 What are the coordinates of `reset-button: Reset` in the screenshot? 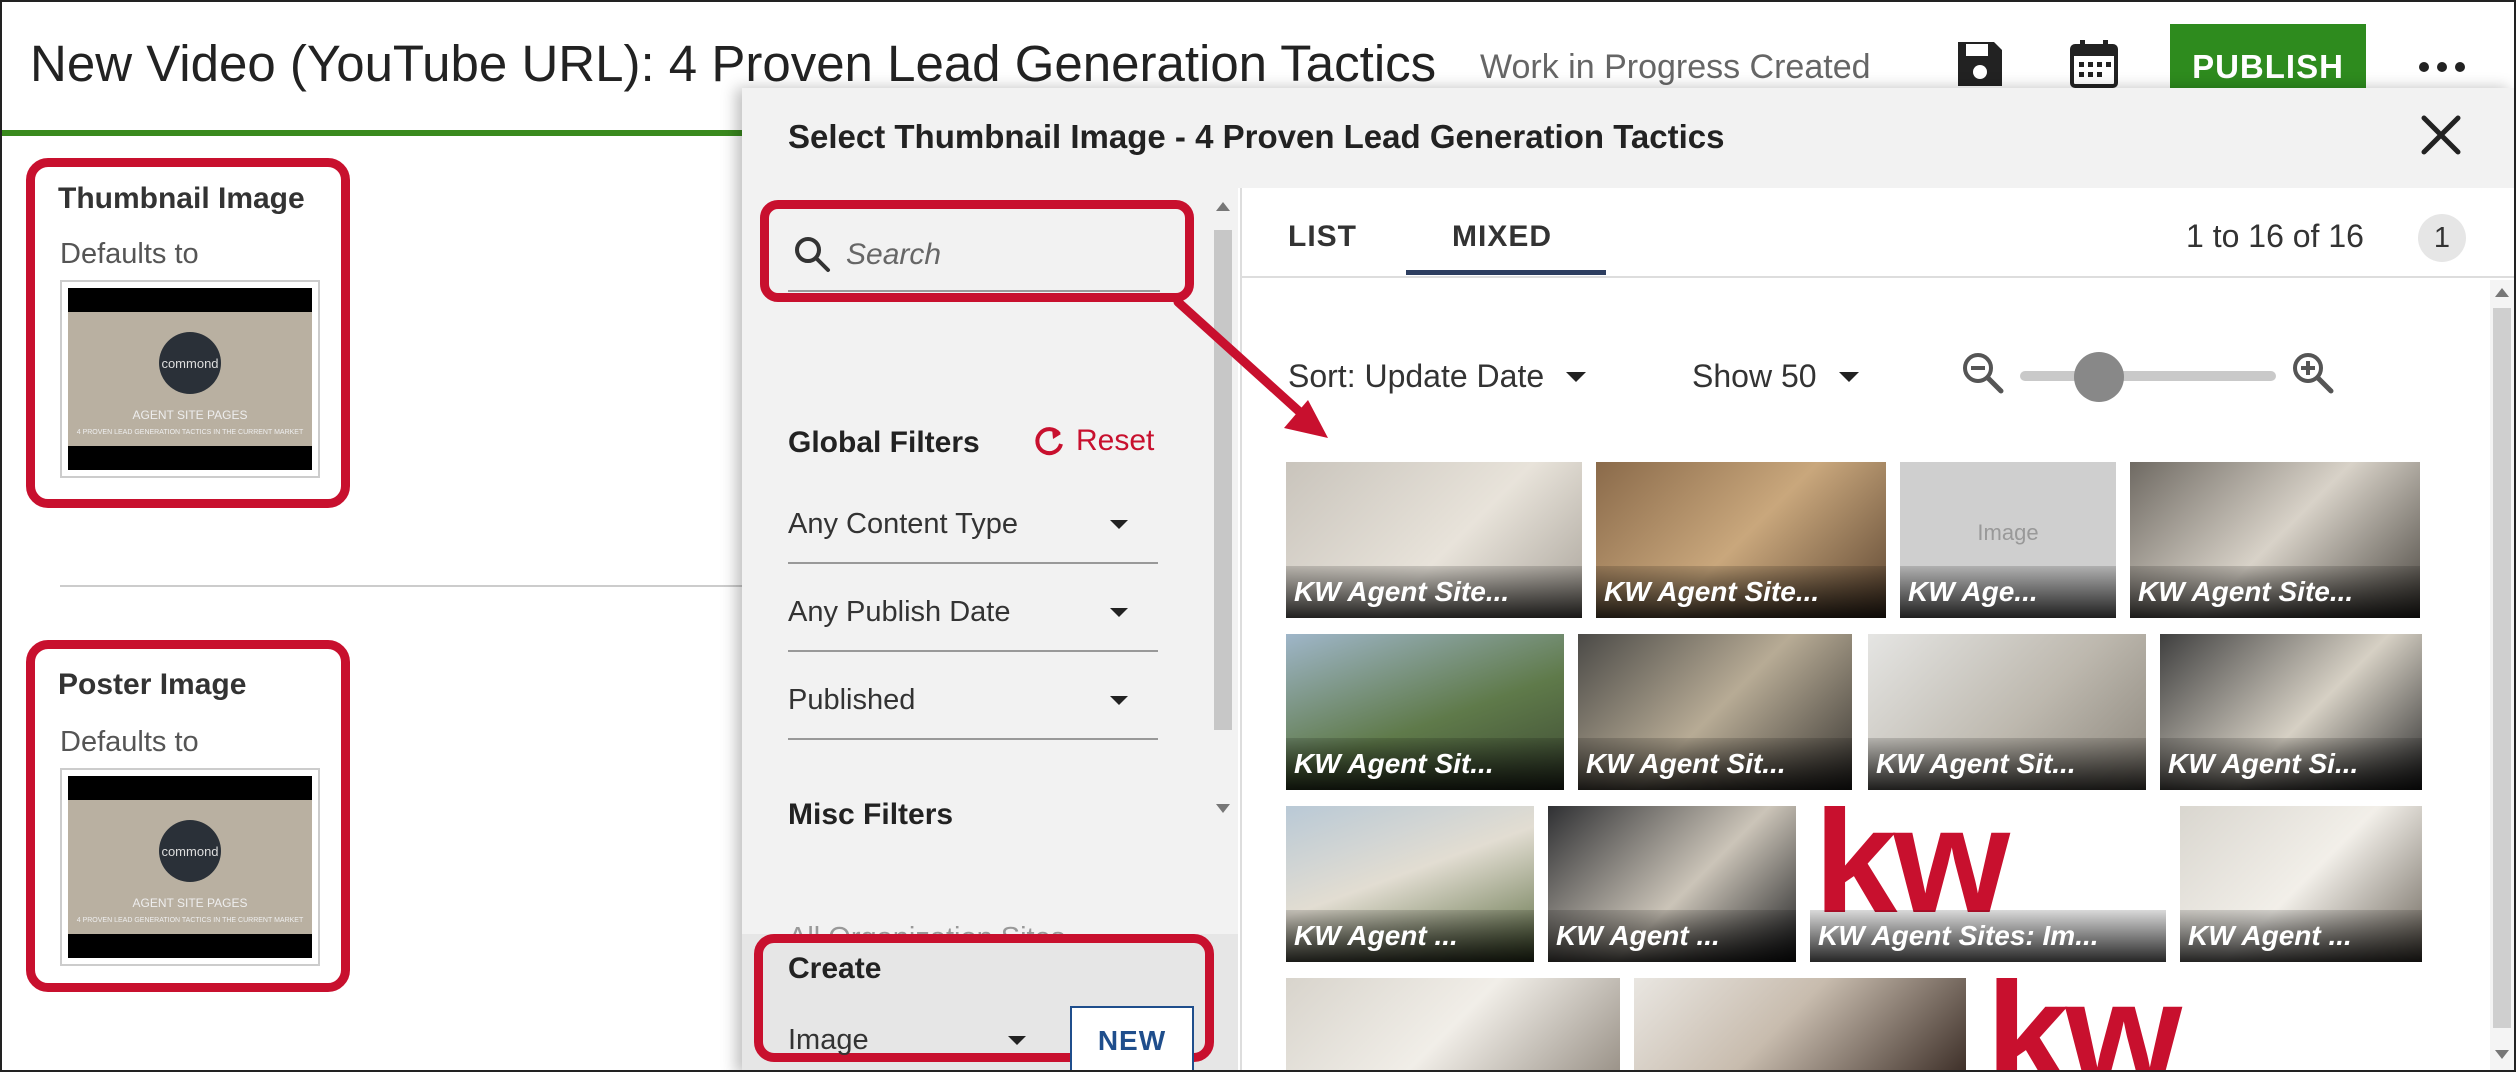 It's located at (1093, 441).